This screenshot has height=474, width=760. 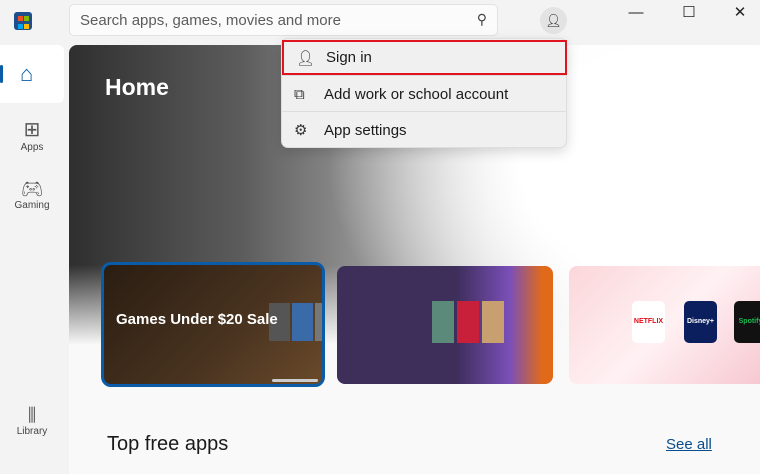 I want to click on sidebar-item-library: ⫼ Library, so click(x=32, y=421).